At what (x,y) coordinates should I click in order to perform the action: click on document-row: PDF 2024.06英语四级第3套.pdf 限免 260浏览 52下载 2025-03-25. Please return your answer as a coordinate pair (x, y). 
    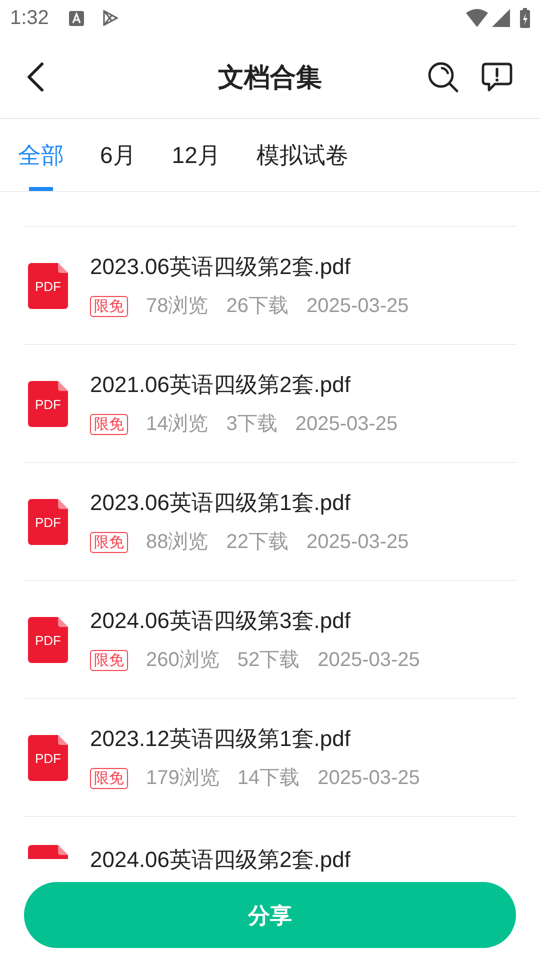
    Looking at the image, I should click on (270, 639).